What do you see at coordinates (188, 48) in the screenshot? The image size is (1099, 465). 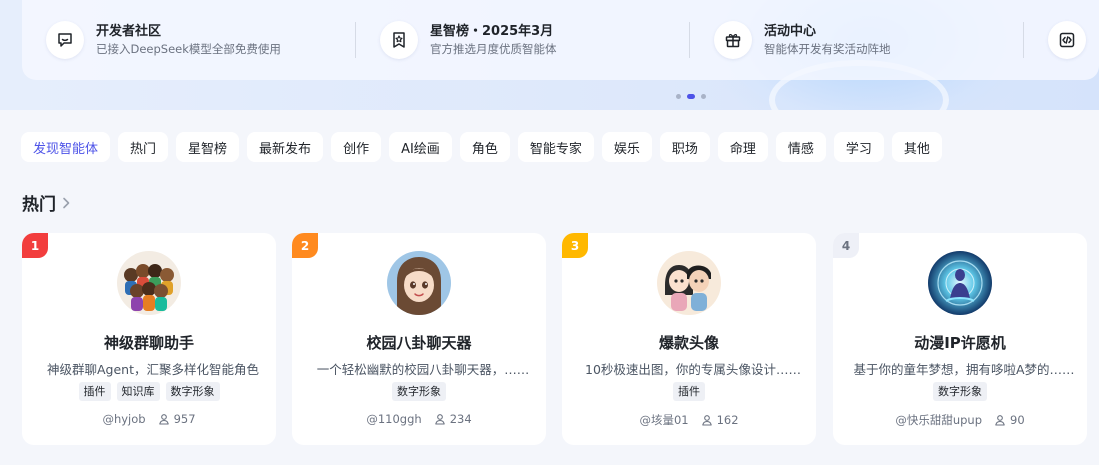 I see `banner-subtitle: 已接入DeepSeek模型全部免费使用` at bounding box center [188, 48].